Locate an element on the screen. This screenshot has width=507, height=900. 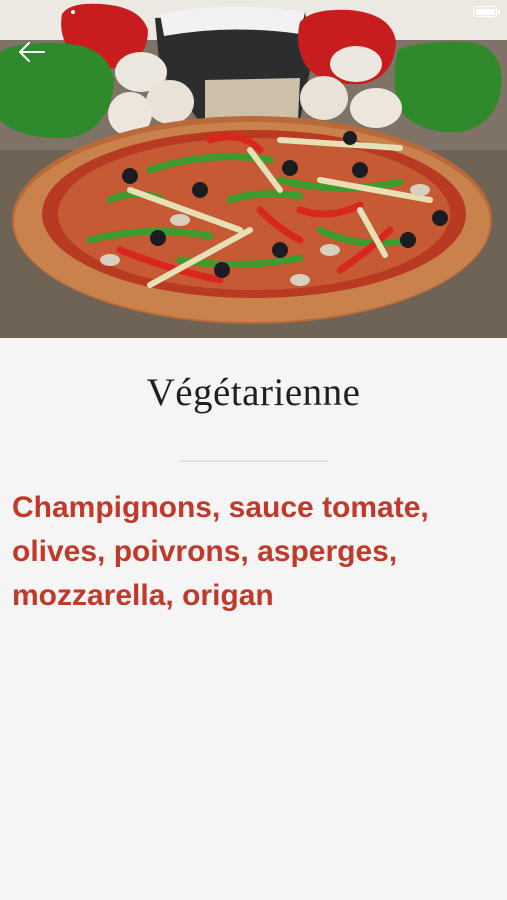
arrow-left-icon is located at coordinates (32, 52).